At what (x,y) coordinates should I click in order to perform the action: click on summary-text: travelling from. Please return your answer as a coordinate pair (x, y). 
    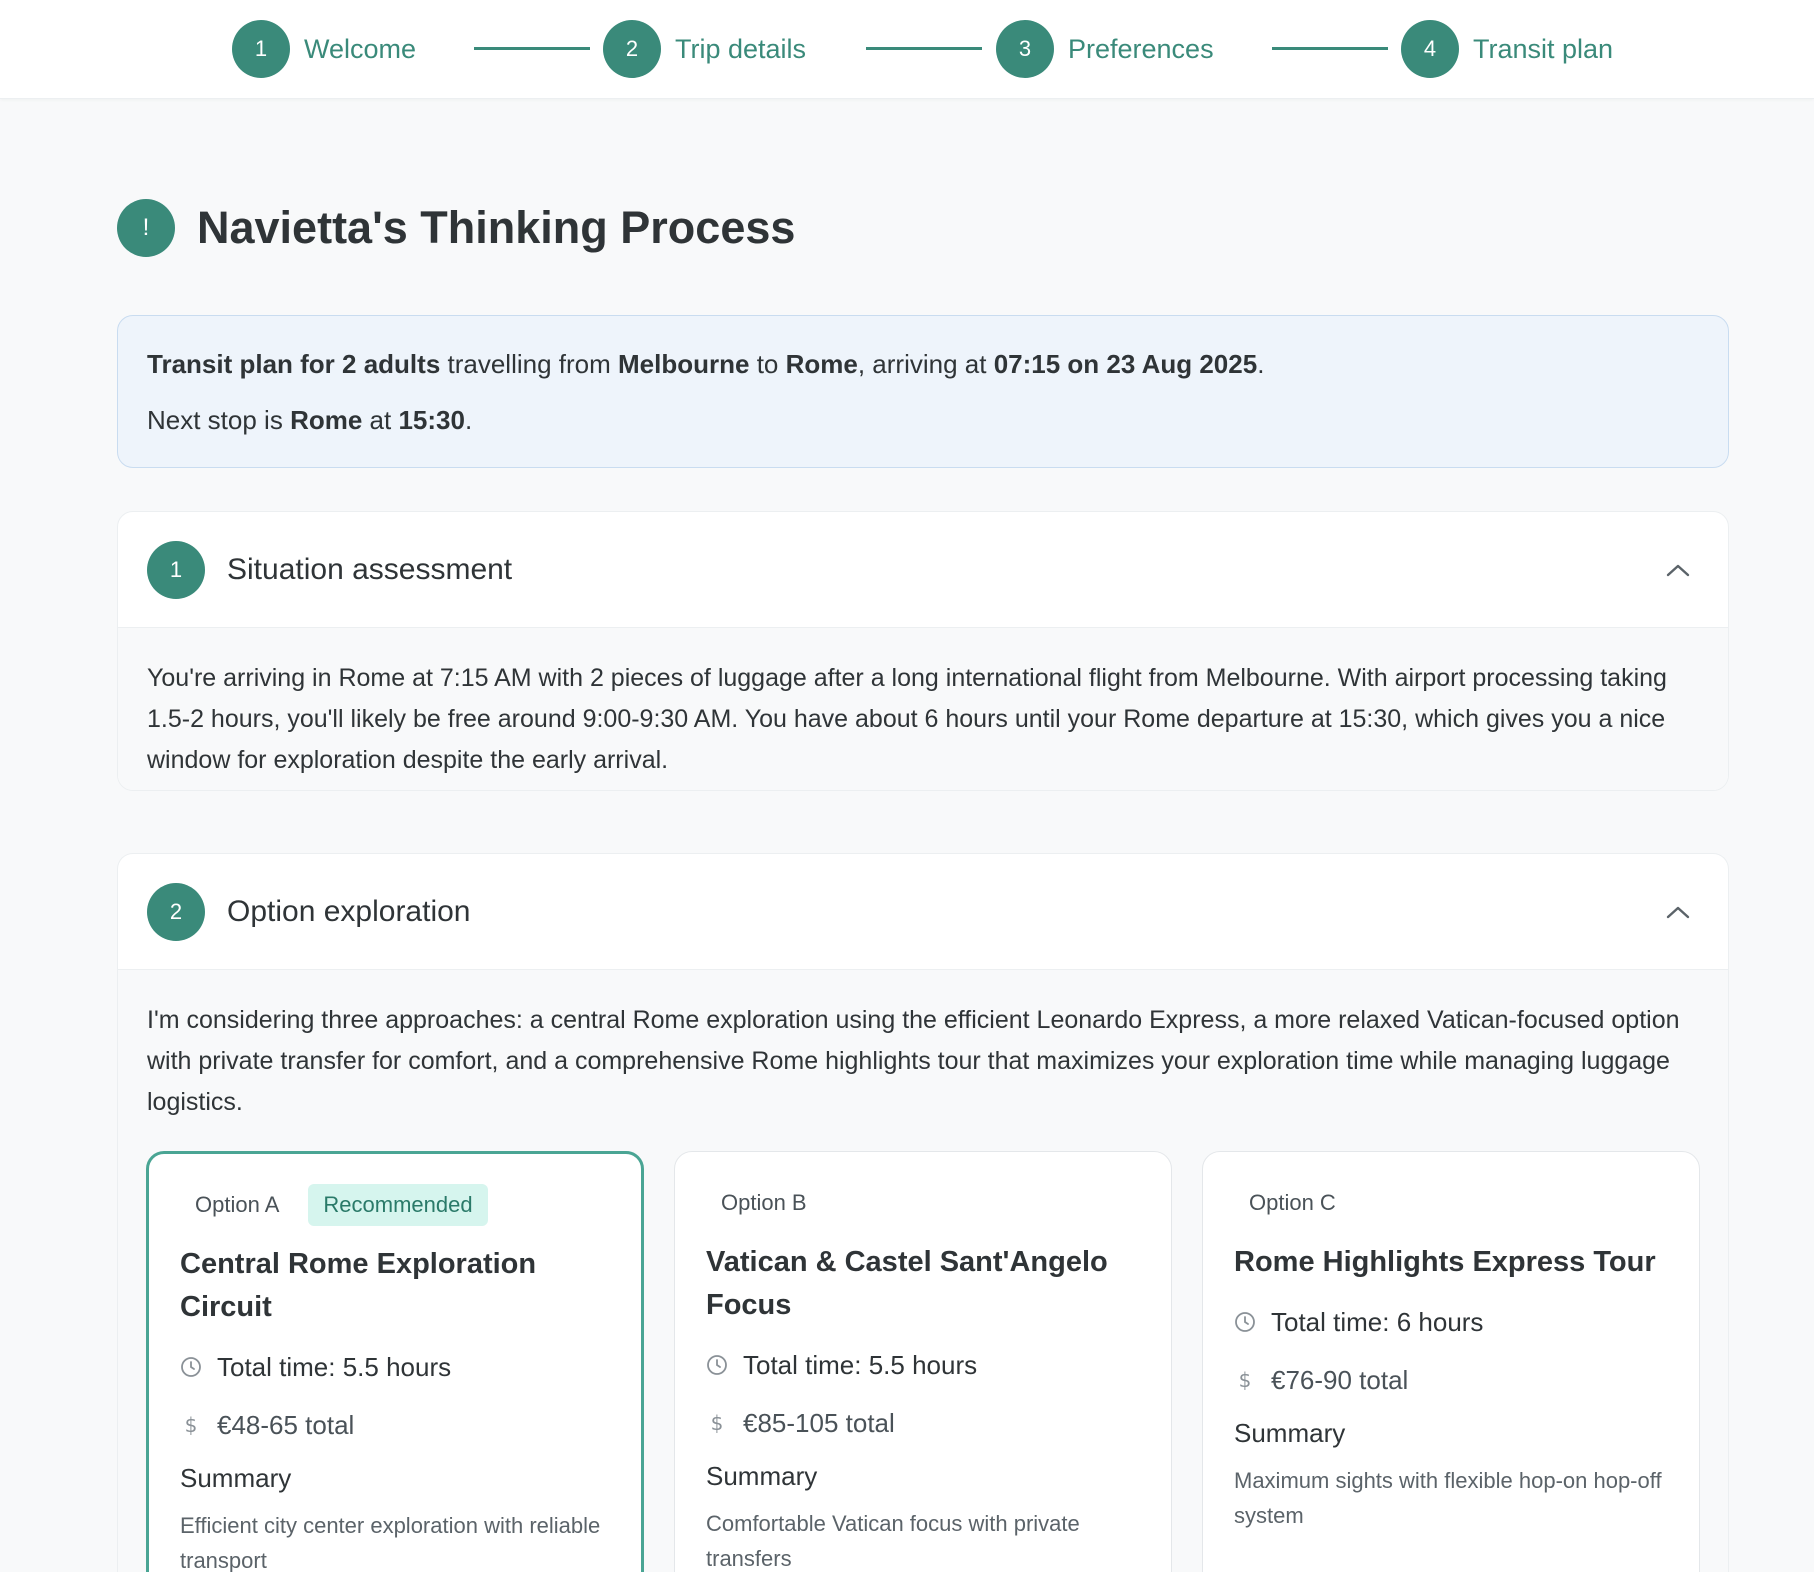
    Looking at the image, I should click on (529, 364).